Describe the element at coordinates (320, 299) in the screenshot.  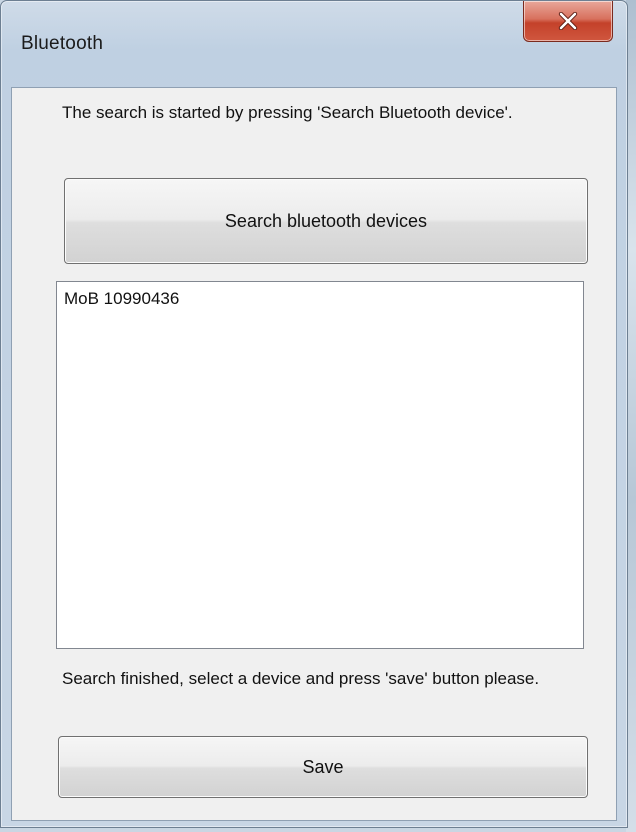
I see `list-item: MoB 10990436` at that location.